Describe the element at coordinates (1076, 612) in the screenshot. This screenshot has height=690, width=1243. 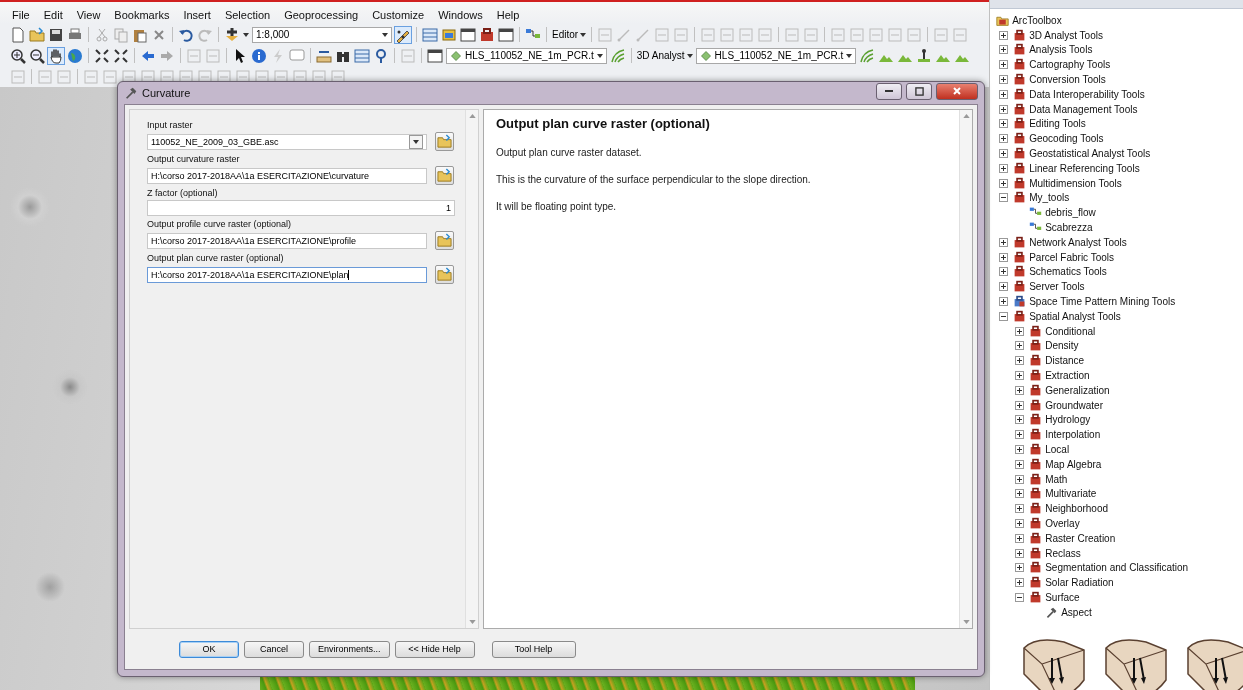
I see `tree-item: Aspect` at that location.